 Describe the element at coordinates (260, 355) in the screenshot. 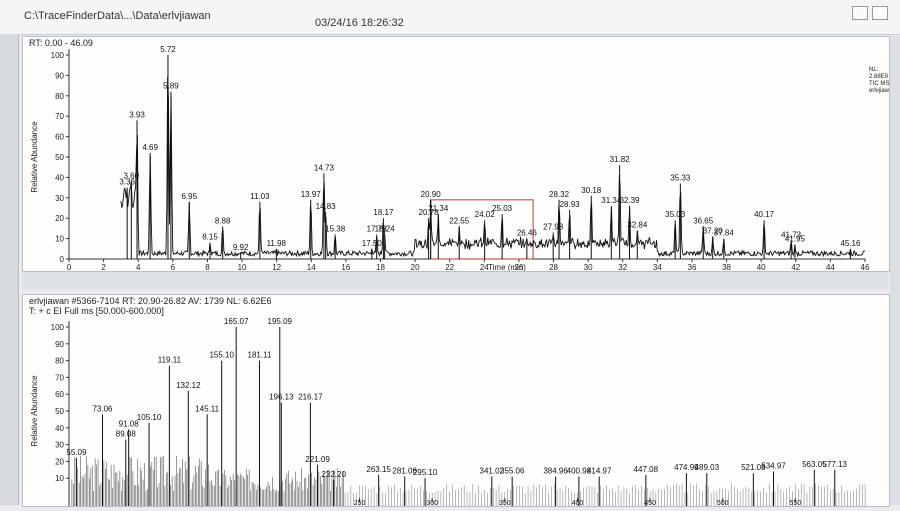

I see `spec-peak-label: 181.11` at that location.